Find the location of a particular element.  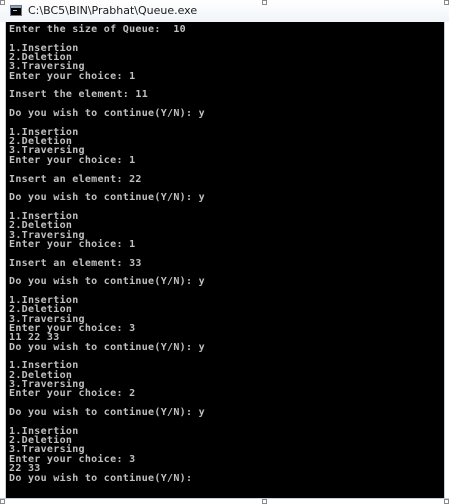

console-app-icon is located at coordinates (16, 10).